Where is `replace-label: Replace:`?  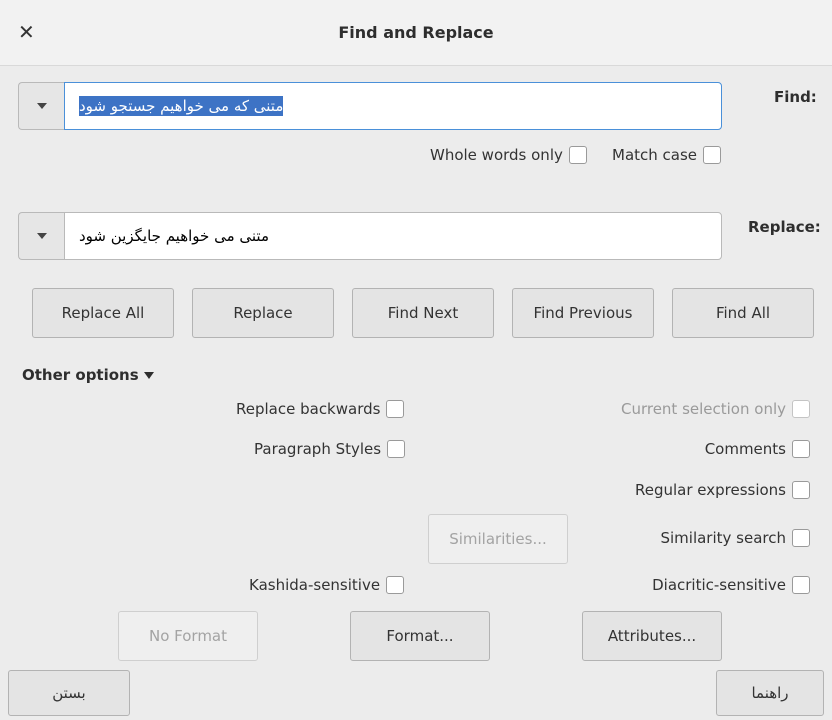 replace-label: Replace: is located at coordinates (784, 227).